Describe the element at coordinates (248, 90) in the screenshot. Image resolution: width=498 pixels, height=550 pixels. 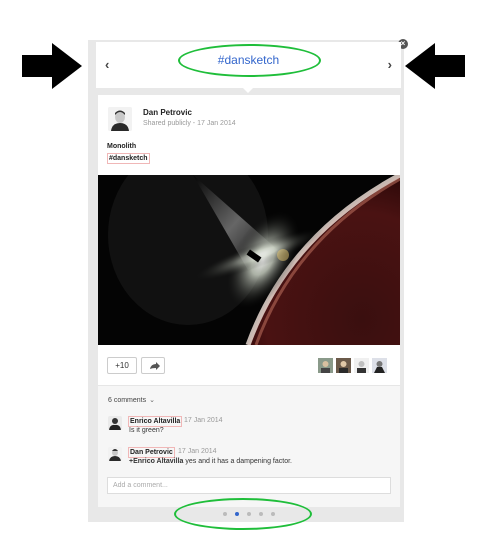
I see `nav-caret` at that location.